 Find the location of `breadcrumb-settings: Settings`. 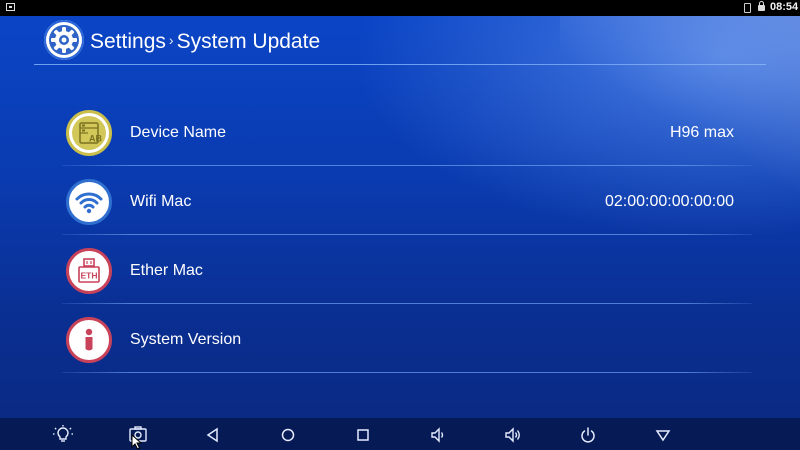

breadcrumb-settings: Settings is located at coordinates (128, 41).